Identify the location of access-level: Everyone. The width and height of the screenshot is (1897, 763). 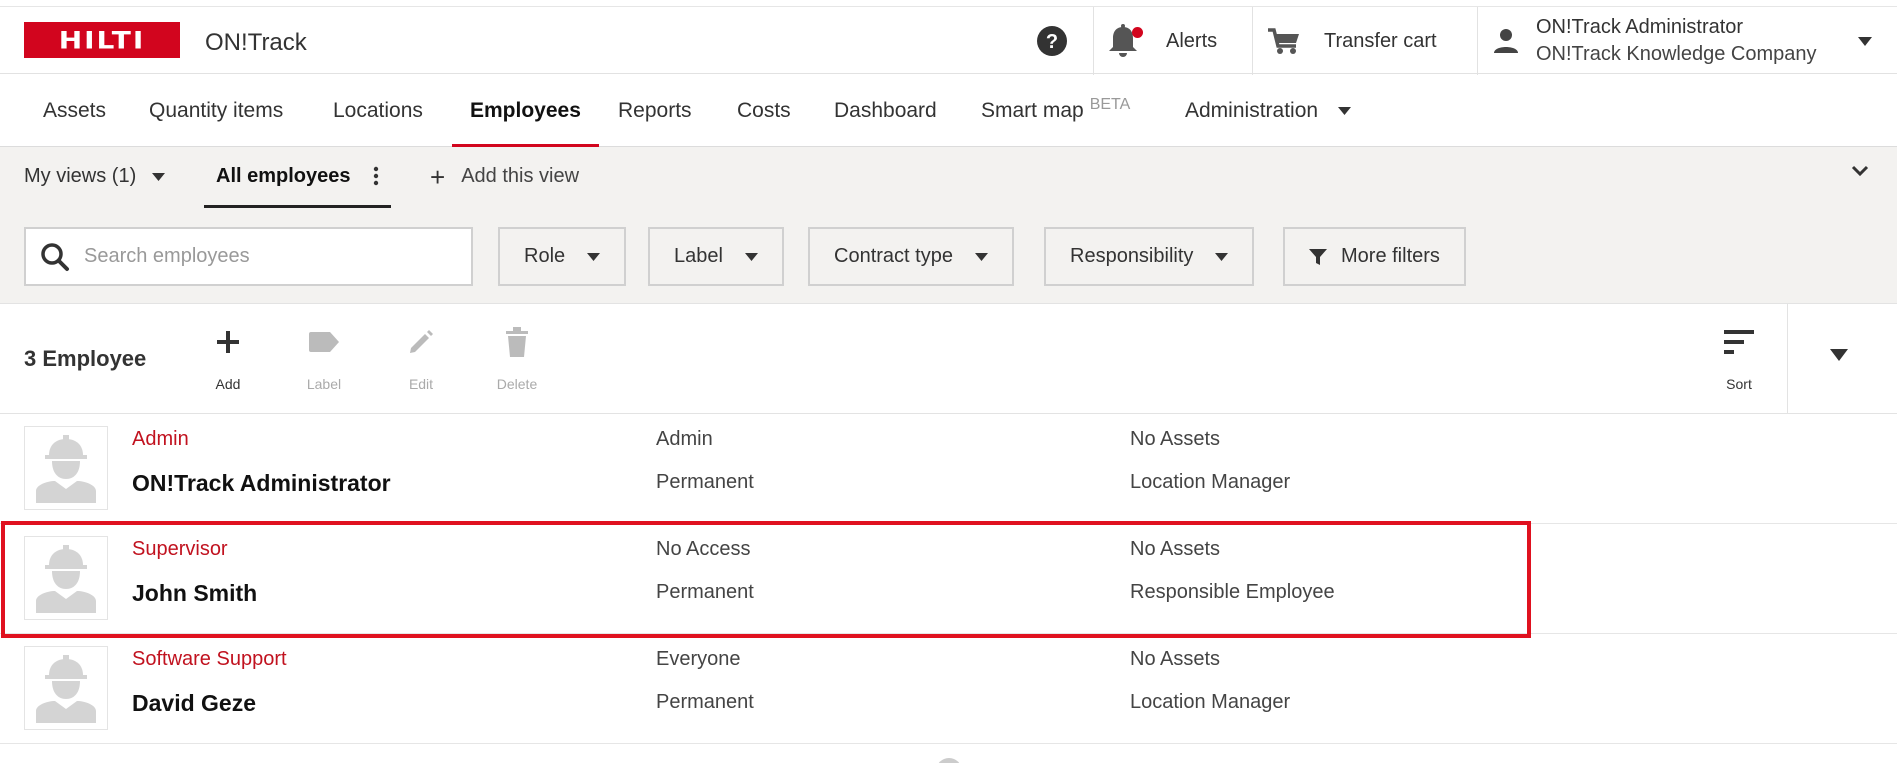
(698, 659).